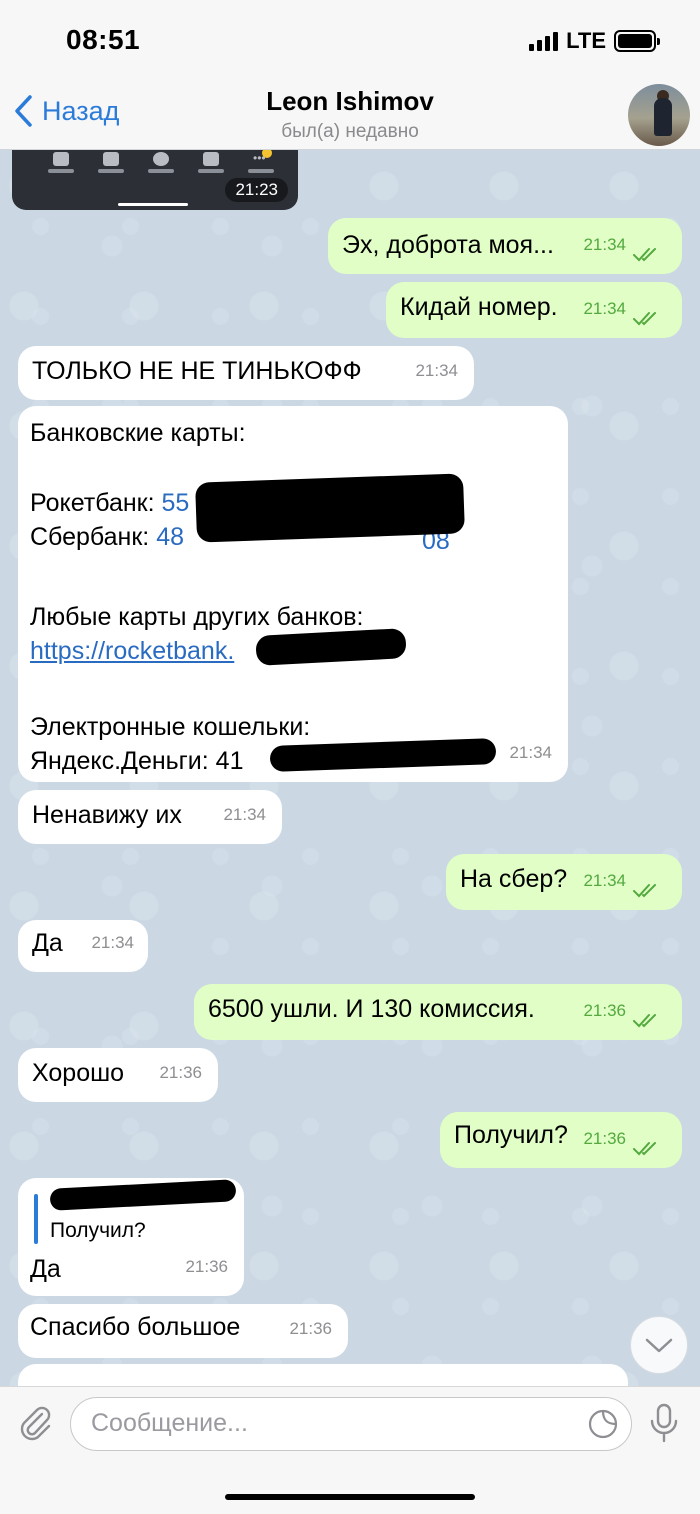  I want to click on message-text: Хорошо, so click(78, 1073).